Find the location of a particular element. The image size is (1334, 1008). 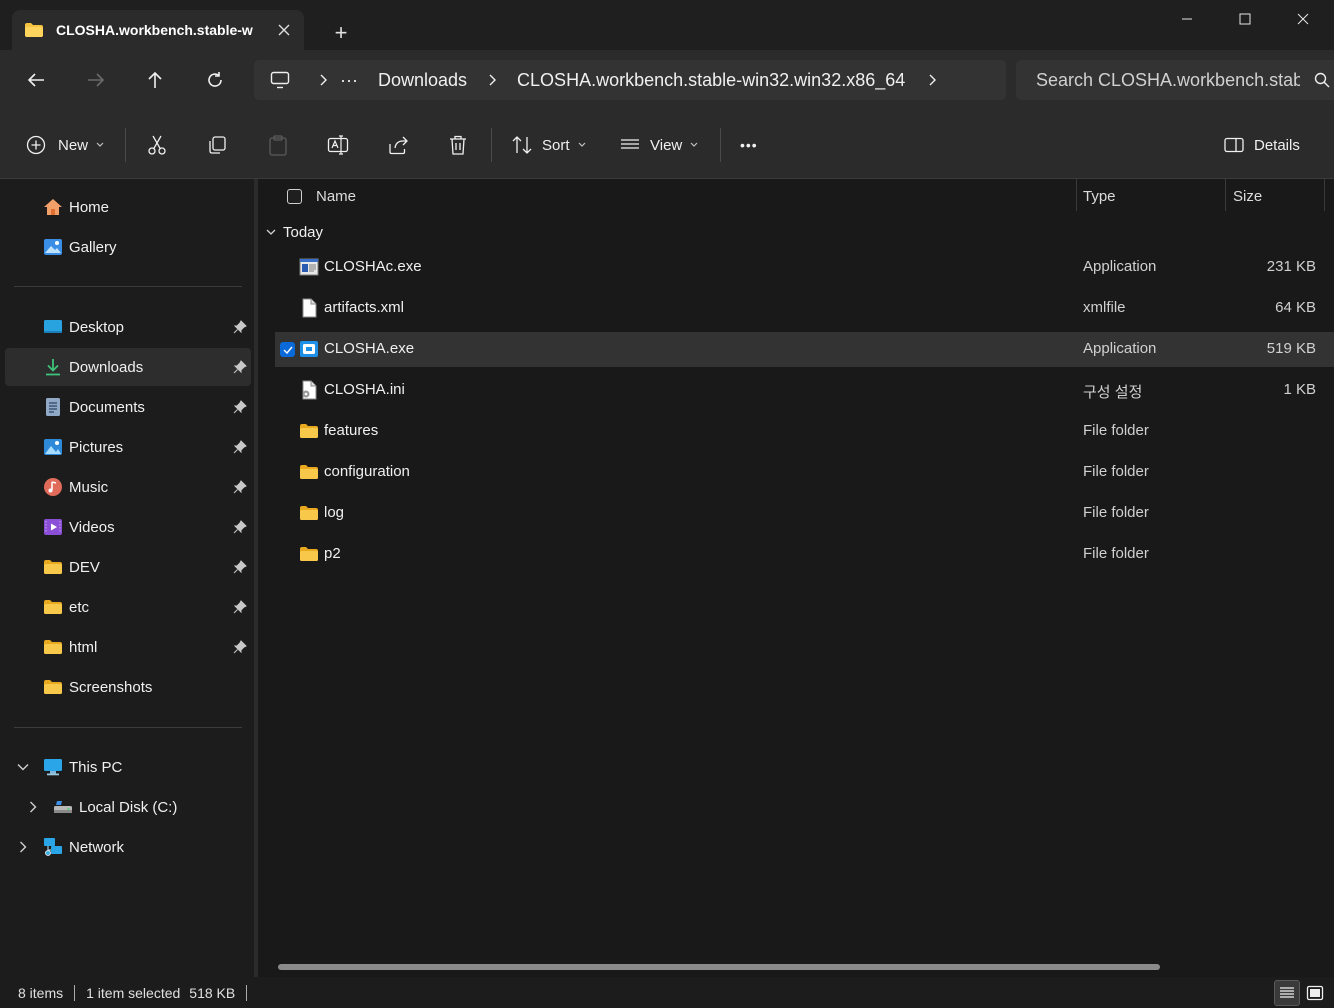

cut-button is located at coordinates (157, 145).